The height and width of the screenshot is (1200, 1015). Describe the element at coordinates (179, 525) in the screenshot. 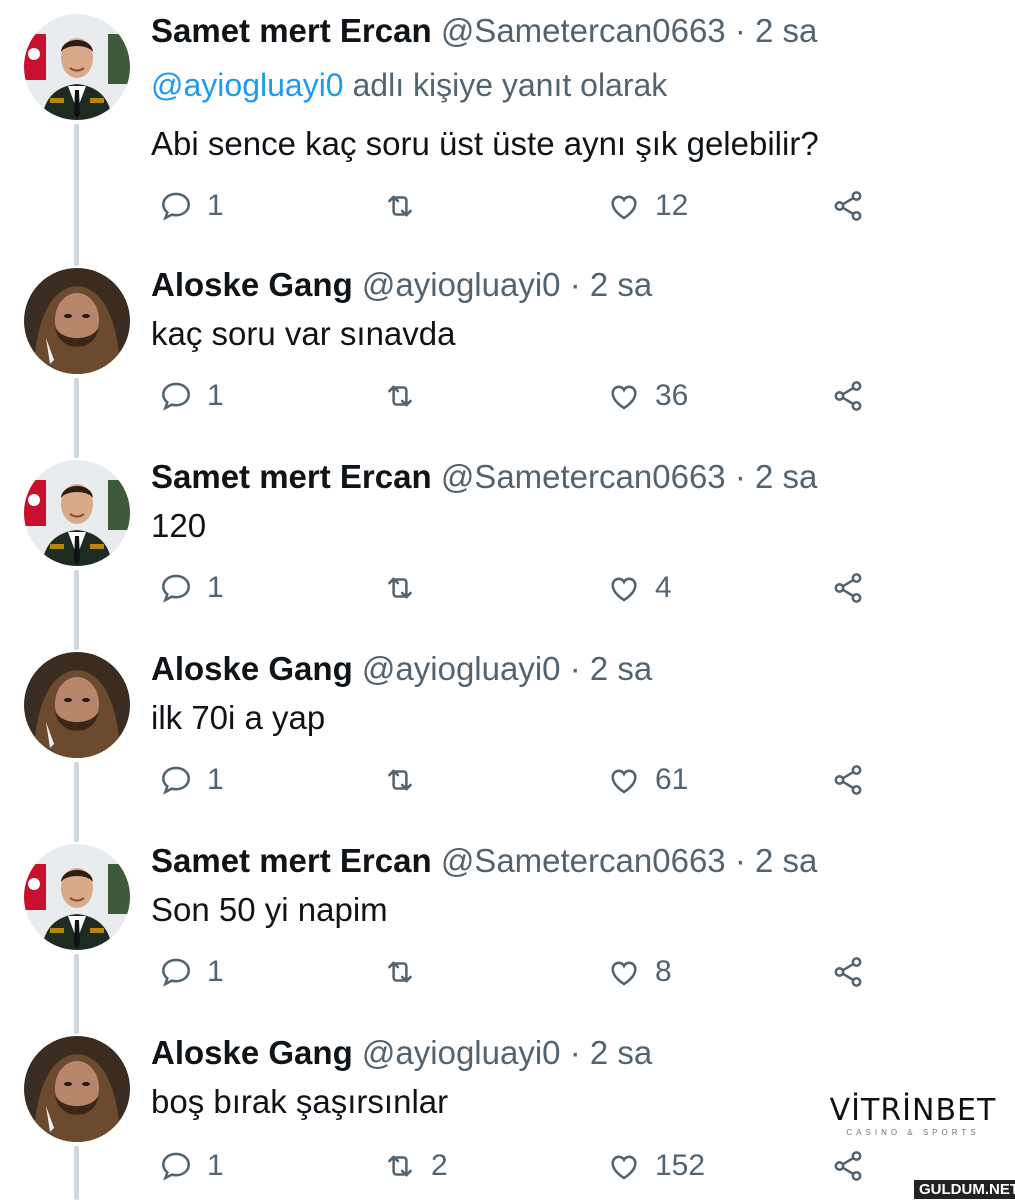

I see `tweet-text: 120` at that location.